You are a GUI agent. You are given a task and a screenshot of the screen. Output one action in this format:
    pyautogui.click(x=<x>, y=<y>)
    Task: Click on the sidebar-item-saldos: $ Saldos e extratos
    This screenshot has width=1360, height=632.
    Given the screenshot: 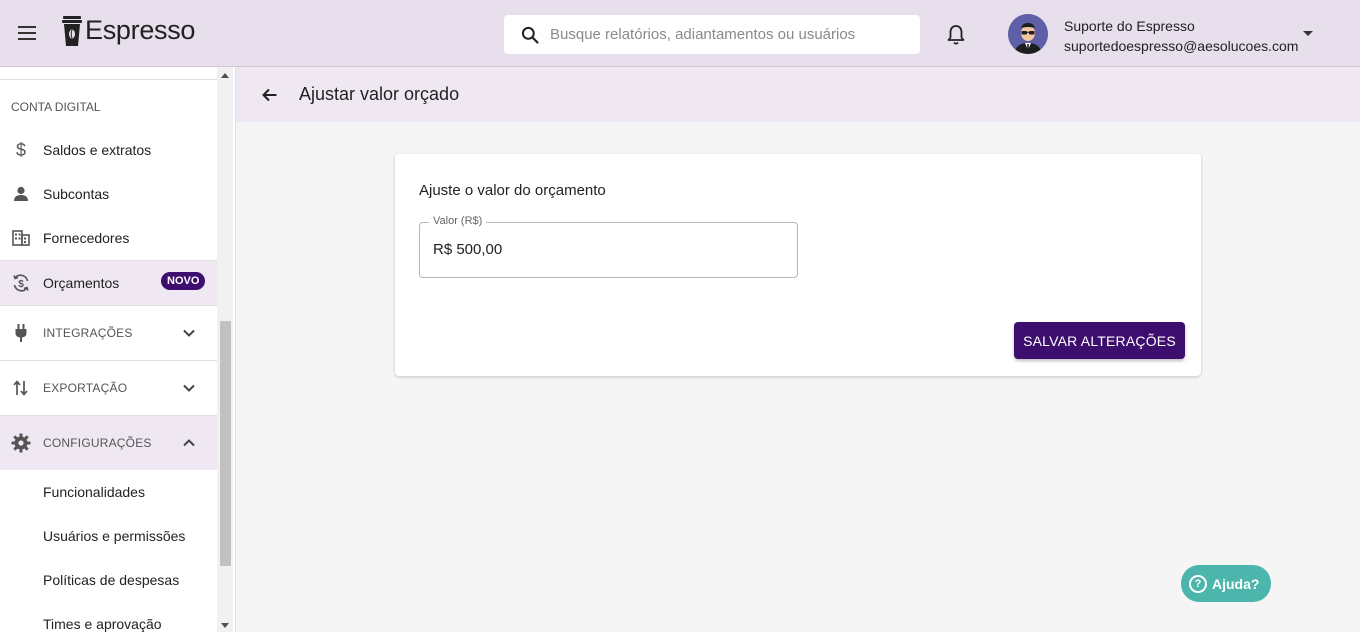 What is the action you would take?
    pyautogui.click(x=108, y=150)
    